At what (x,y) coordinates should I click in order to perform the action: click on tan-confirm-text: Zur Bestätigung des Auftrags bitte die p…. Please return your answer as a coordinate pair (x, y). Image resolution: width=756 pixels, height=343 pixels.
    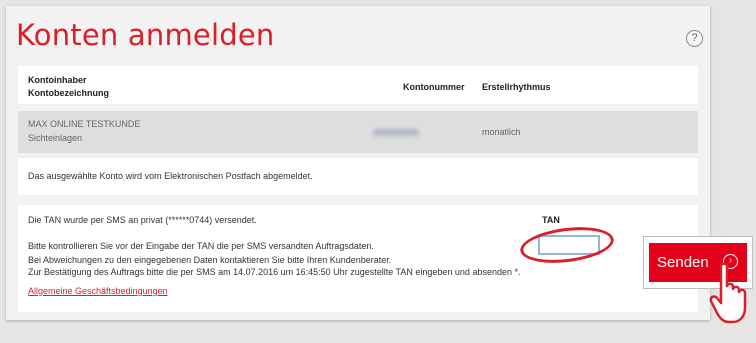
    Looking at the image, I should click on (274, 272).